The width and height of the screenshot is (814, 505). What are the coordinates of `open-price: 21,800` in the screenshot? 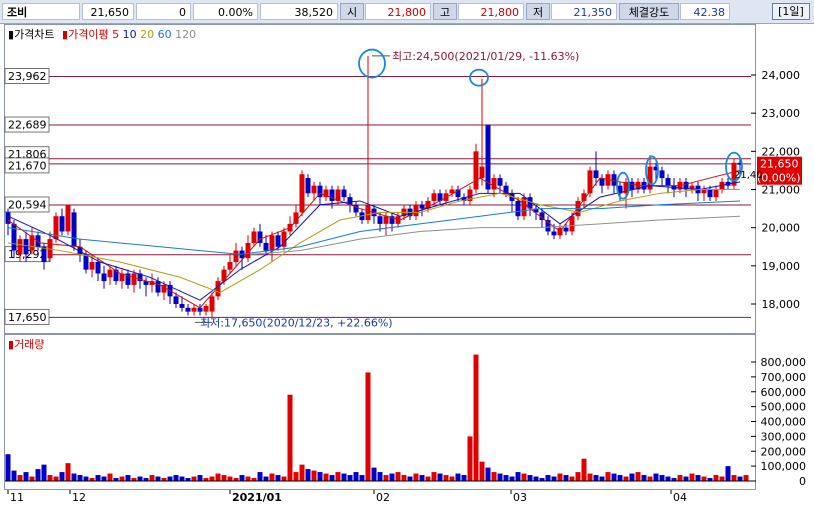 It's located at (398, 11).